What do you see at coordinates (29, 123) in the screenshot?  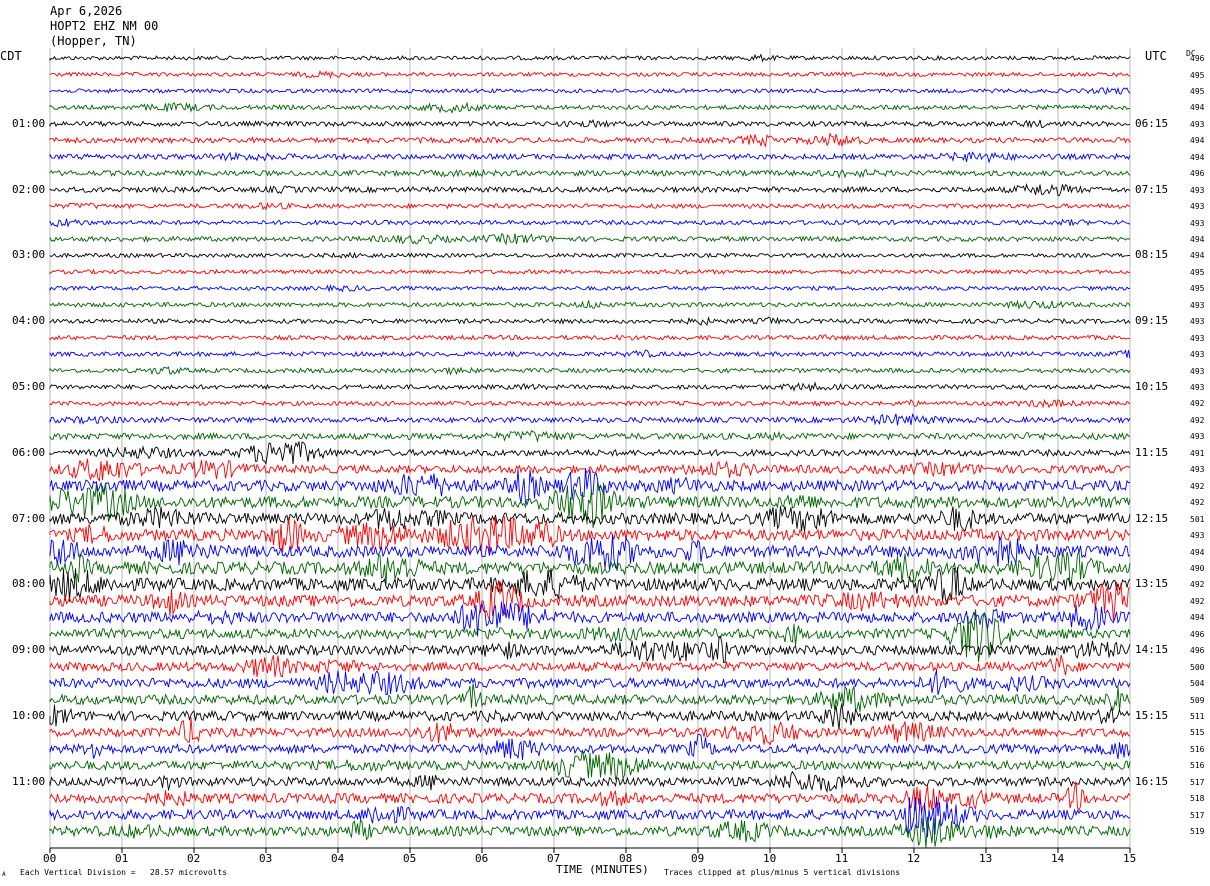 I see `left-hour-label: 01:00` at bounding box center [29, 123].